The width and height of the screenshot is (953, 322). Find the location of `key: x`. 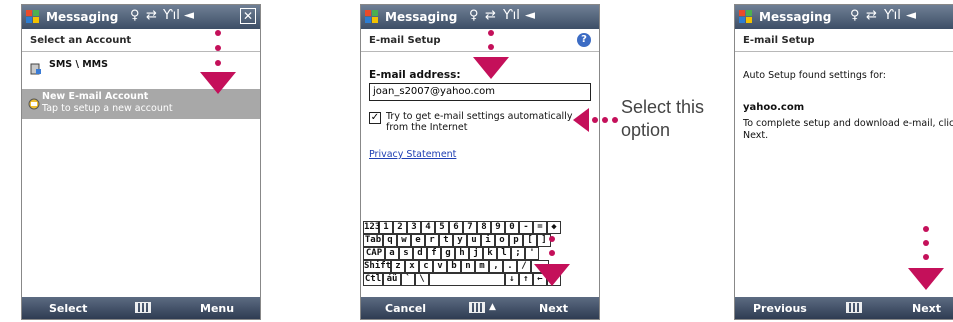

key: x is located at coordinates (412, 266).